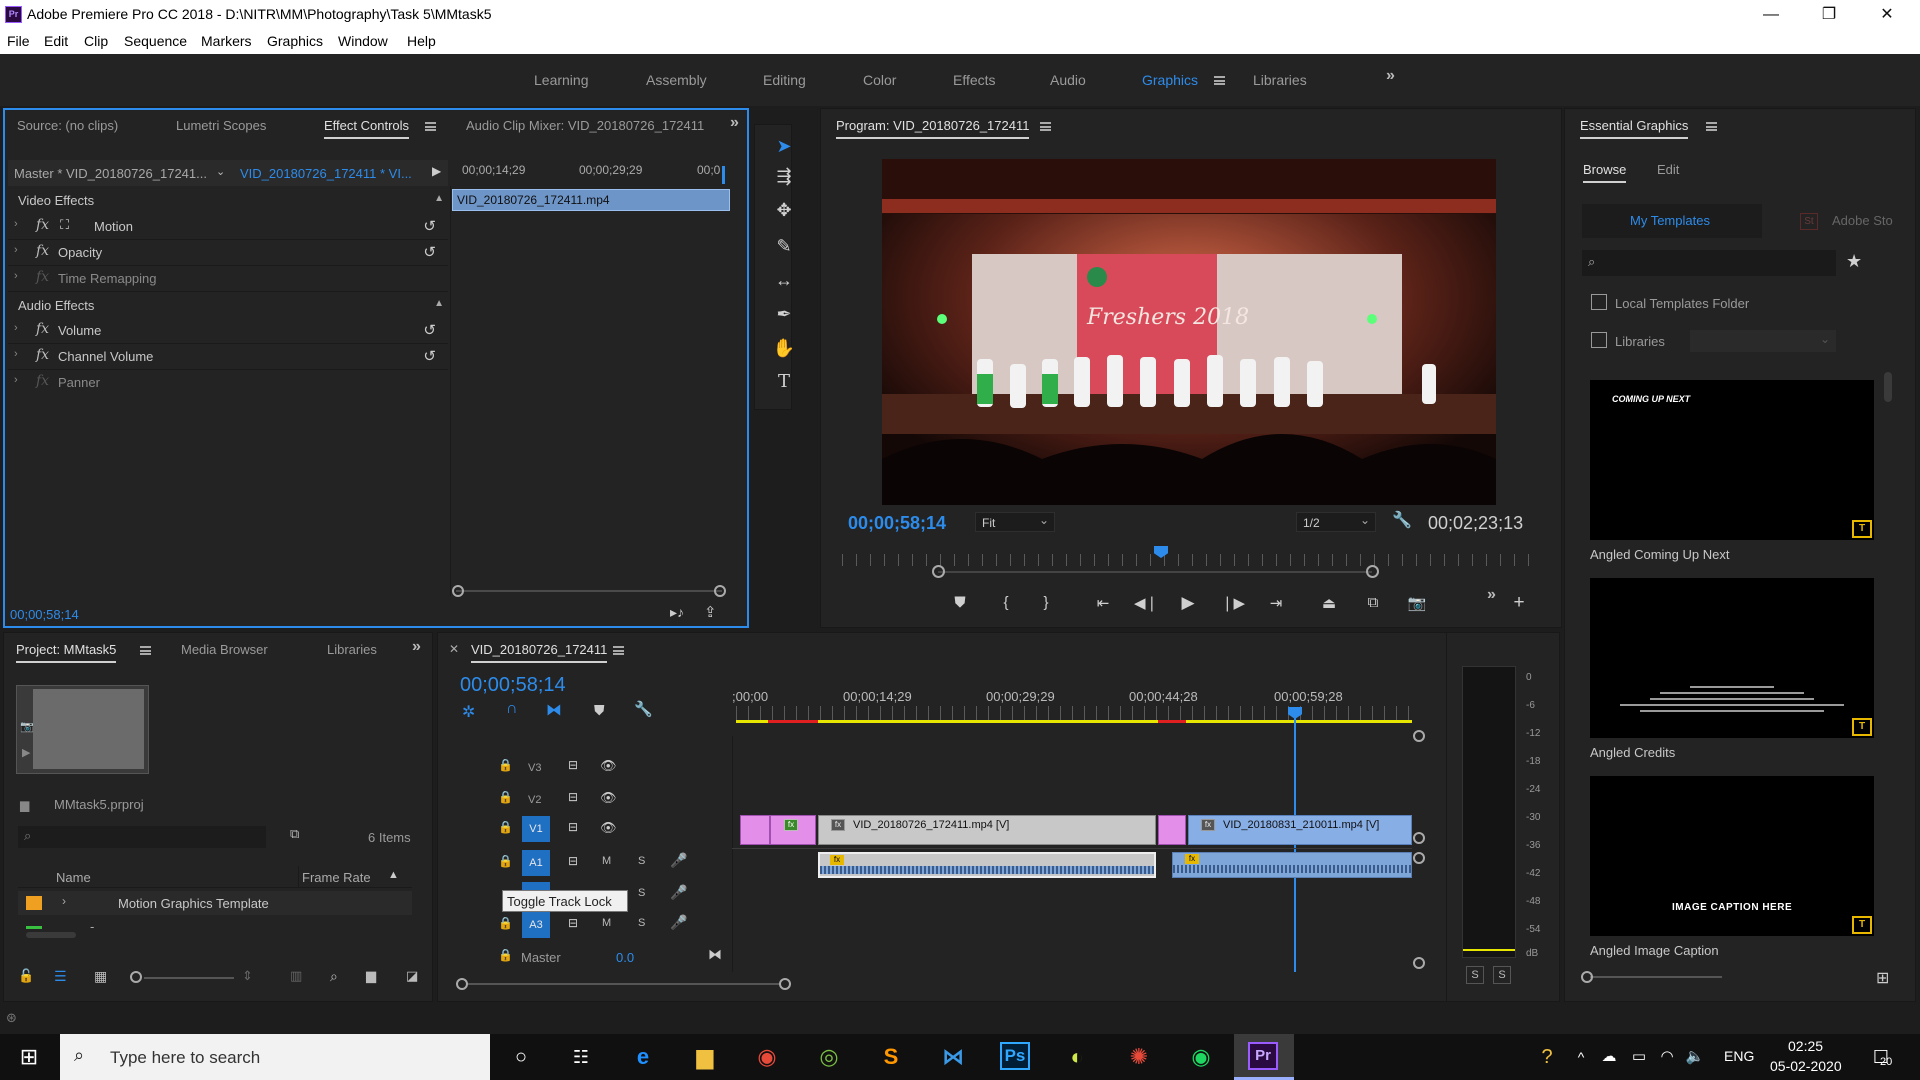 The image size is (1920, 1080). Describe the element at coordinates (723, 175) in the screenshot. I see `ec-playhead` at that location.